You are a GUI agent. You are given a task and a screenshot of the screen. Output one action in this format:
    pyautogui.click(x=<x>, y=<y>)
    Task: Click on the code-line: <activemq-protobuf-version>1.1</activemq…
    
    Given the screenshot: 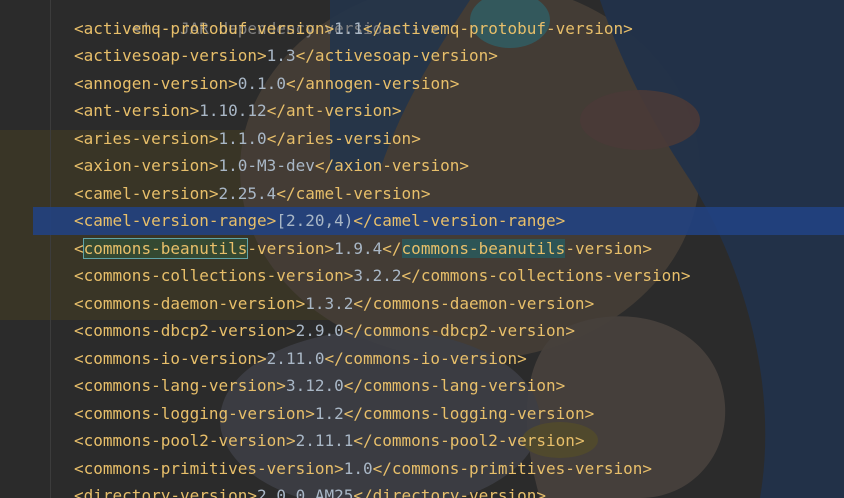 What is the action you would take?
    pyautogui.click(x=422, y=29)
    